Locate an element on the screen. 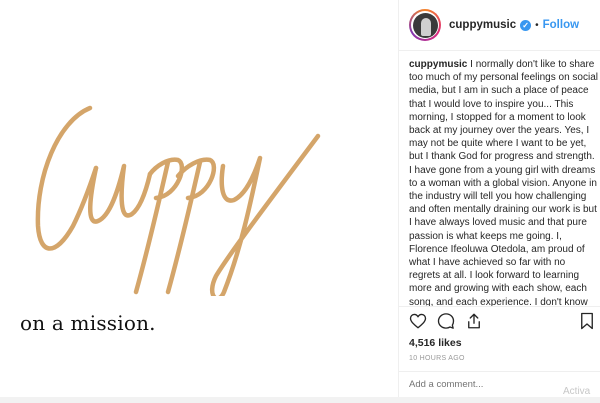  activation-watermark: Activa is located at coordinates (577, 391).